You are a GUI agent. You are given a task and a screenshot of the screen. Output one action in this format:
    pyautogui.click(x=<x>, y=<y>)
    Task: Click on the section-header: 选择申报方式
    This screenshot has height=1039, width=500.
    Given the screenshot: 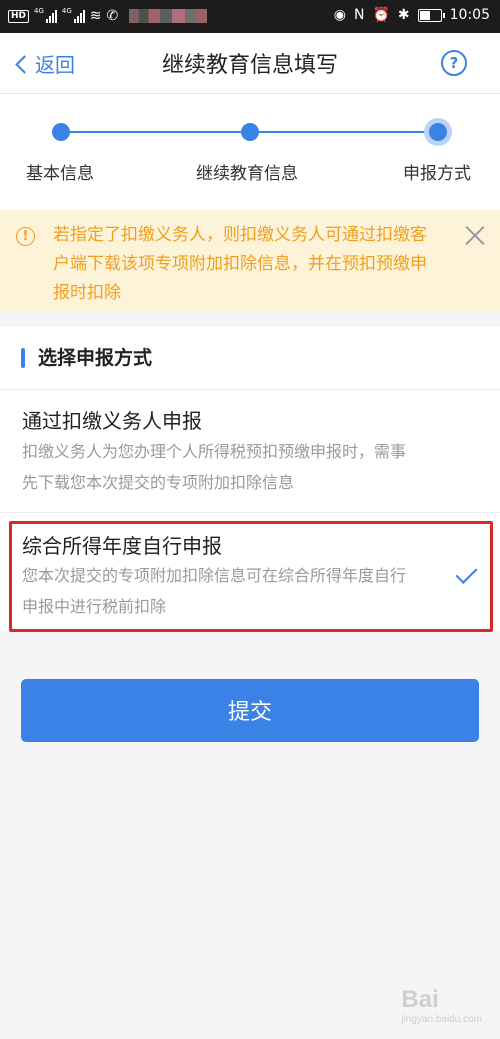 What is the action you would take?
    pyautogui.click(x=250, y=358)
    